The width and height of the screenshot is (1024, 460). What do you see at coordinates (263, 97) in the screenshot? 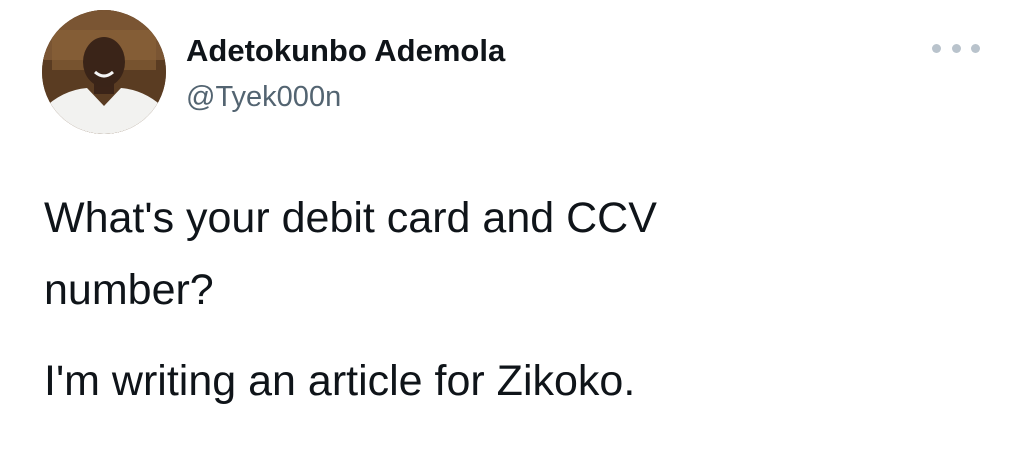
I see `author-handle: @Tyek000n` at bounding box center [263, 97].